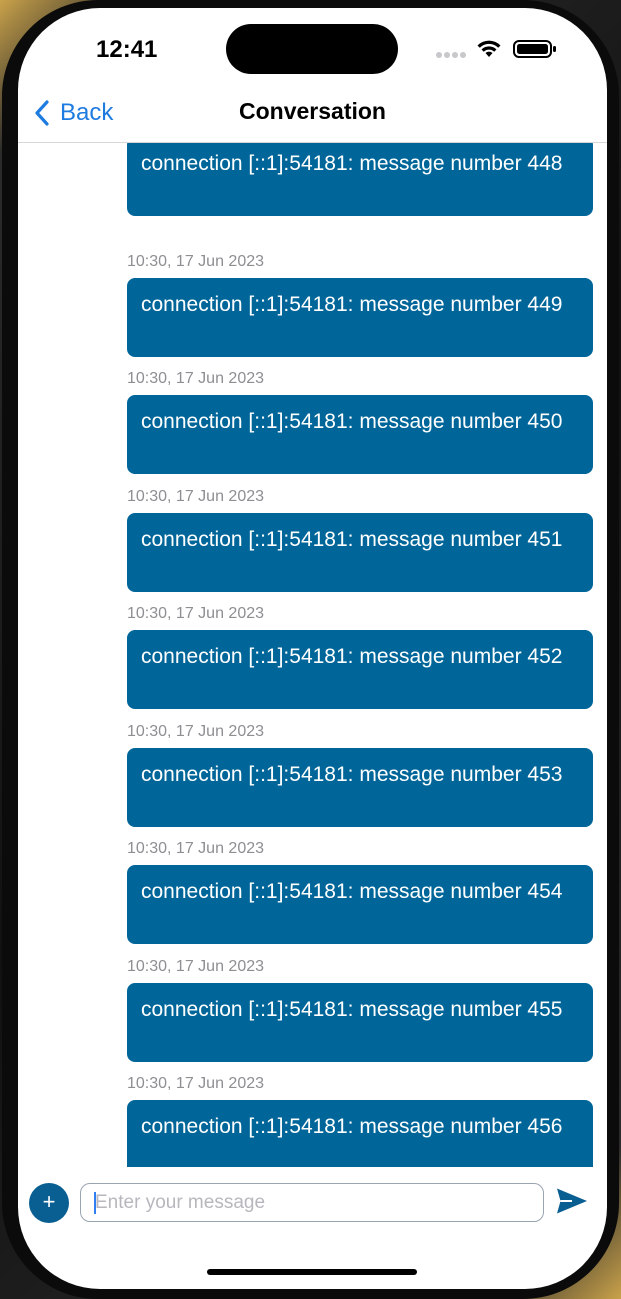 Image resolution: width=621 pixels, height=1299 pixels. What do you see at coordinates (312, 1202) in the screenshot?
I see `message-input` at bounding box center [312, 1202].